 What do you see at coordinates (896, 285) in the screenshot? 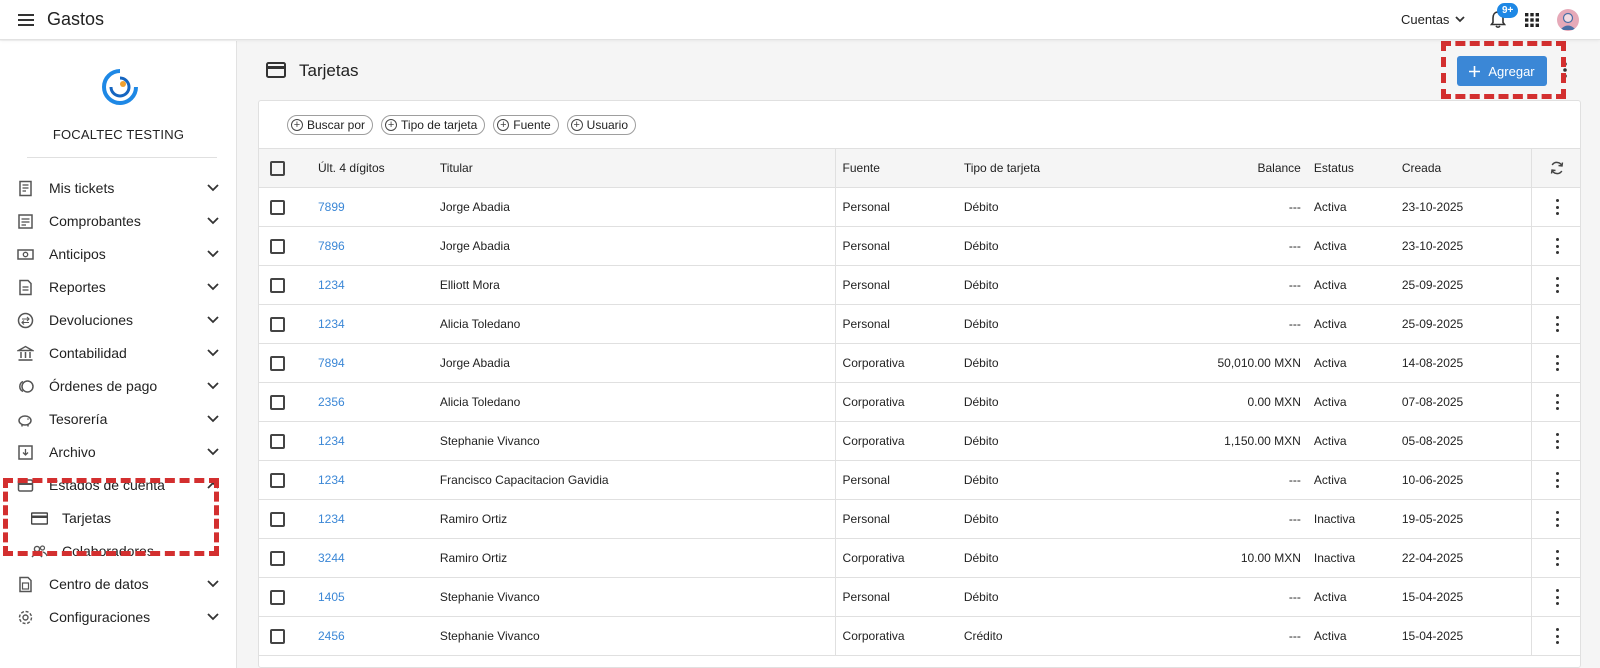
I see `cell-source: Personal` at bounding box center [896, 285].